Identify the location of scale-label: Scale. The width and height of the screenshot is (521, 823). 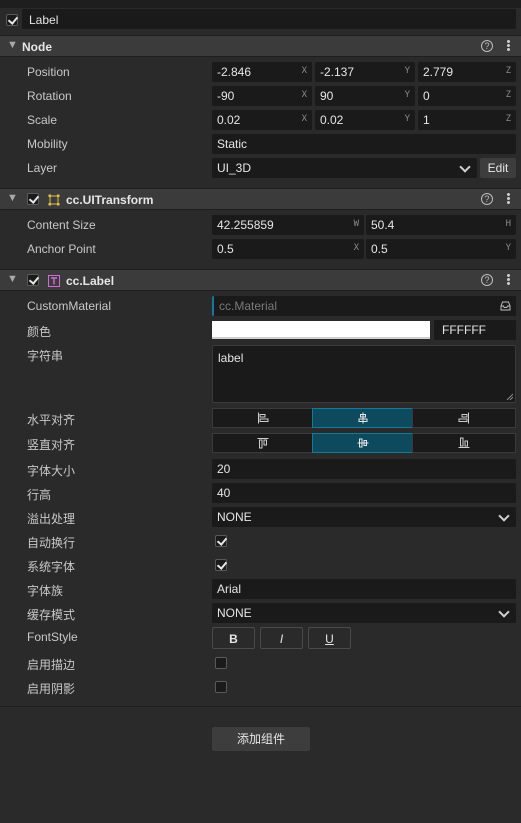
(42, 120).